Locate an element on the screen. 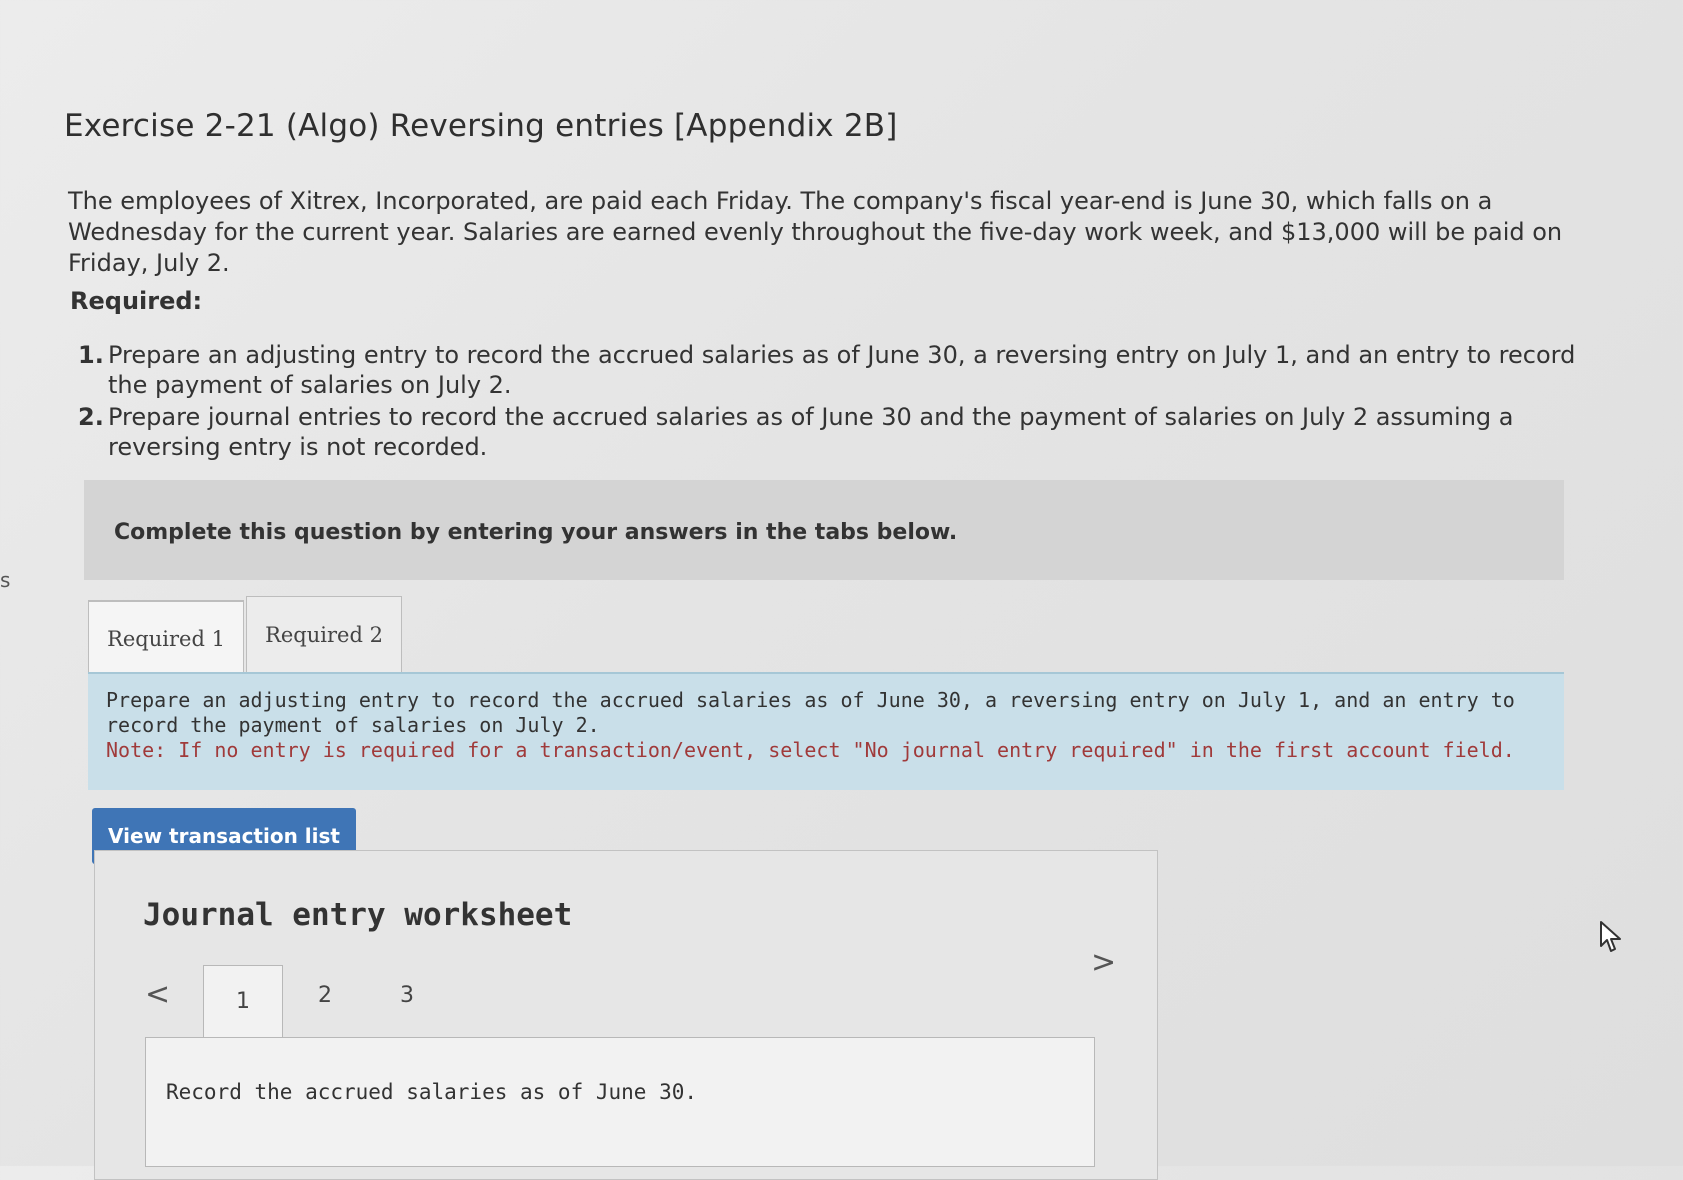 Image resolution: width=1683 pixels, height=1180 pixels. tab-required-2: Required 2 is located at coordinates (324, 634).